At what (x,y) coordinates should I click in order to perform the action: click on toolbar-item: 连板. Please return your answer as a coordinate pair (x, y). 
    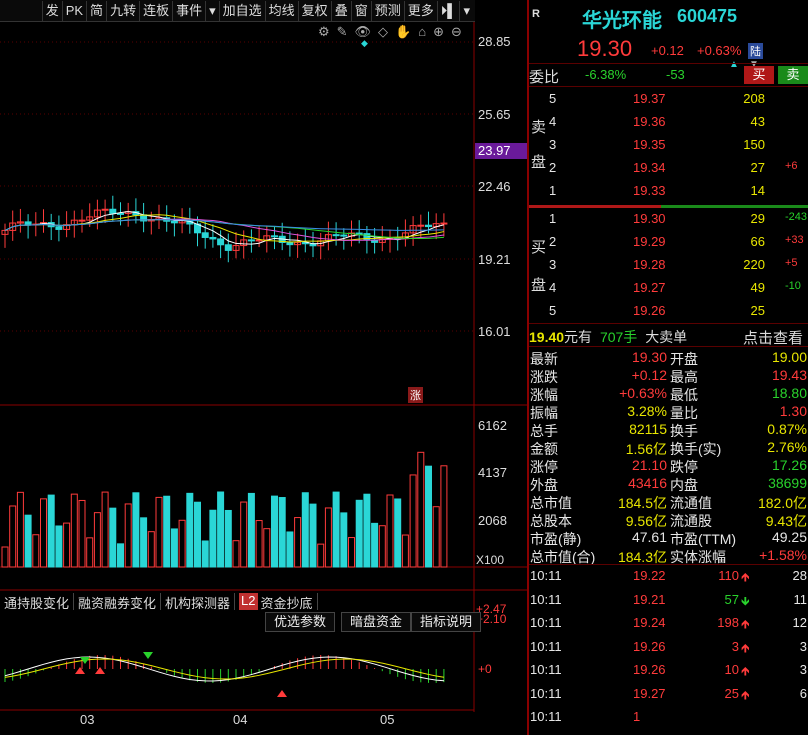
    Looking at the image, I should click on (155, 10).